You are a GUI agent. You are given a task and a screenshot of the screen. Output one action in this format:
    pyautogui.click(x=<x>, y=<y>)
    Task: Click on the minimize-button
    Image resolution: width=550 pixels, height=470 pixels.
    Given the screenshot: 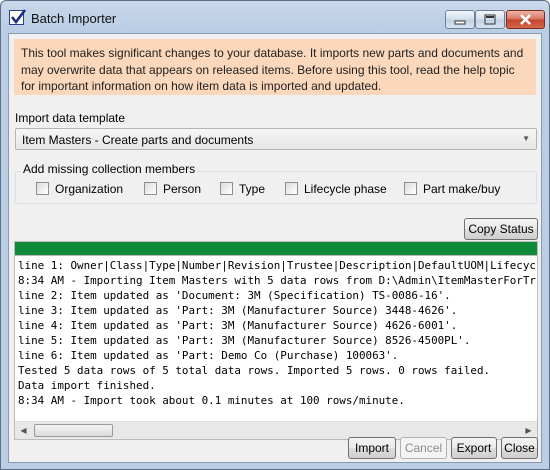 What is the action you would take?
    pyautogui.click(x=460, y=19)
    